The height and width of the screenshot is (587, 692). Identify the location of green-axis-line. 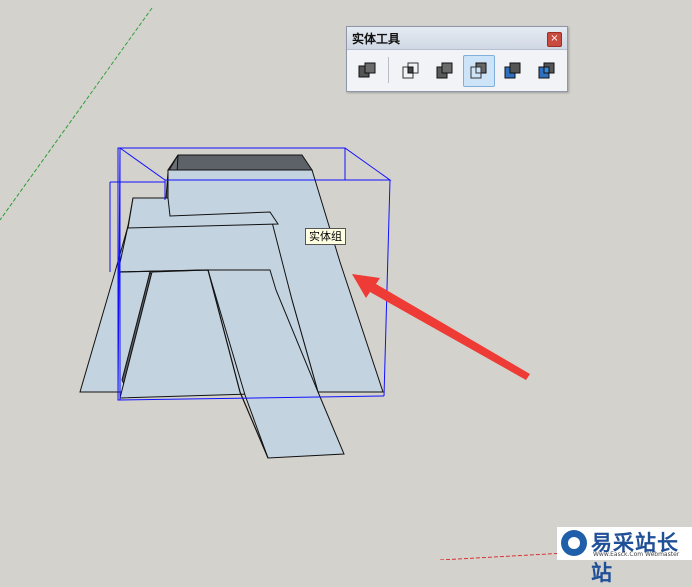
(76, 114).